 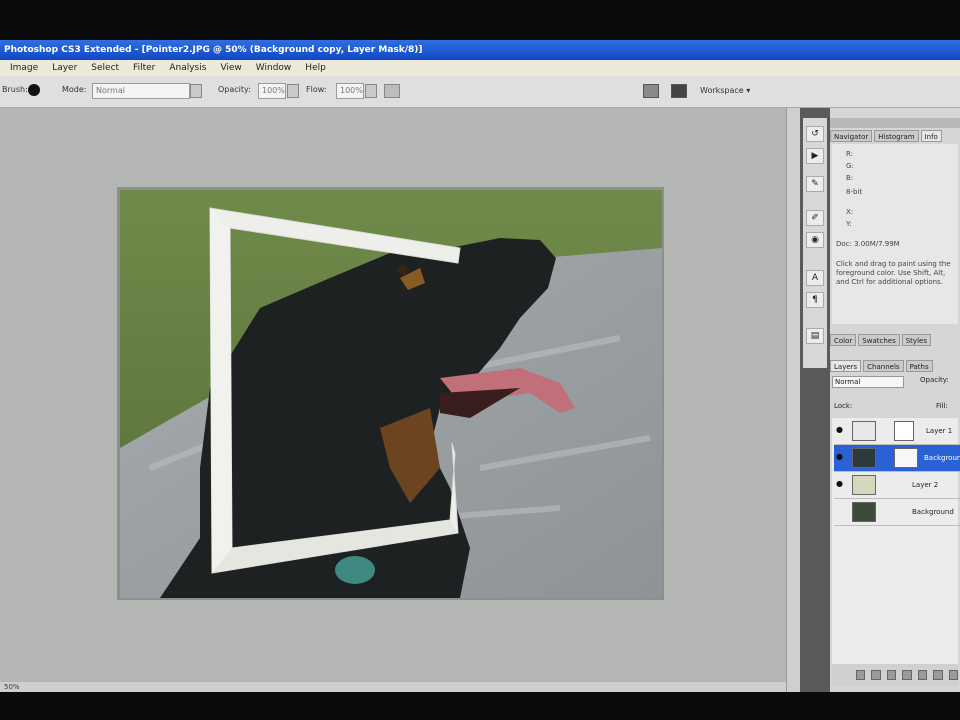 What do you see at coordinates (316, 89) in the screenshot?
I see `flow-label: Flow:` at bounding box center [316, 89].